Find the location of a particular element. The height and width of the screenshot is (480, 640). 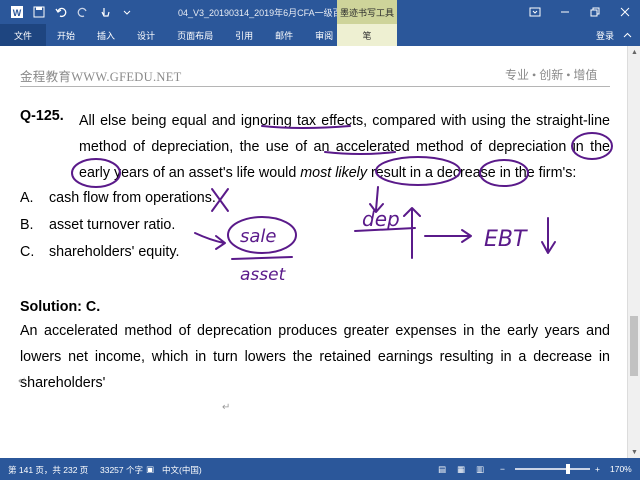

ribbon-tab-bar: 文件 开始 插入 设计 页面布局 引用 邮件 审阅 视图 笔 登录 is located at coordinates (320, 35).